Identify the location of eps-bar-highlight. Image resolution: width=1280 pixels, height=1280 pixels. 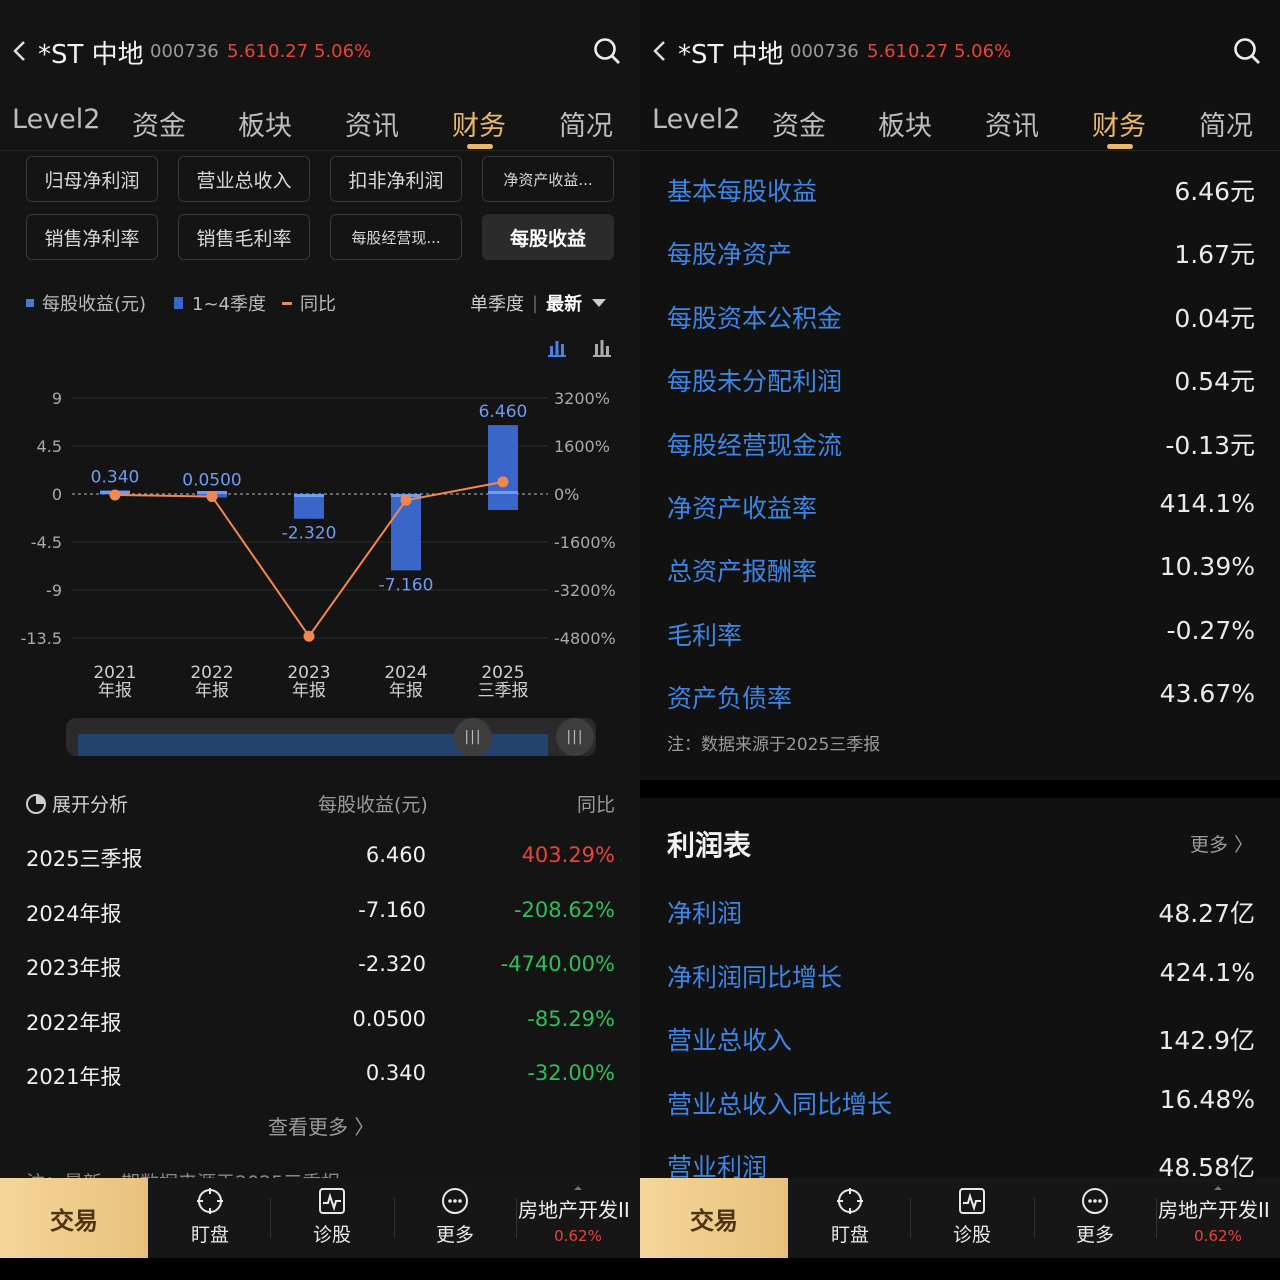
(503, 492).